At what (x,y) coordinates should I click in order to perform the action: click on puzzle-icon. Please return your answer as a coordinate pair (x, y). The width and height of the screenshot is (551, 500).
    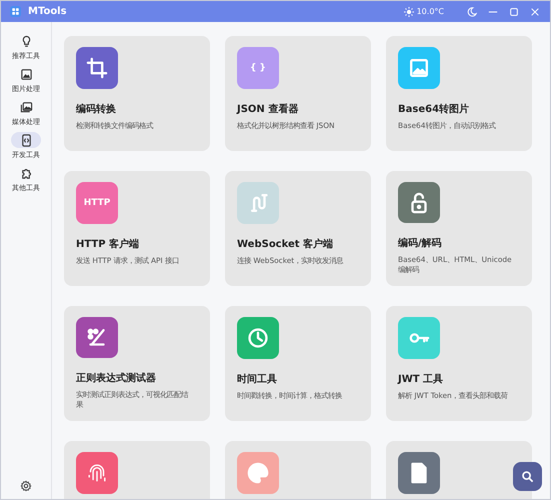
    Looking at the image, I should click on (26, 173).